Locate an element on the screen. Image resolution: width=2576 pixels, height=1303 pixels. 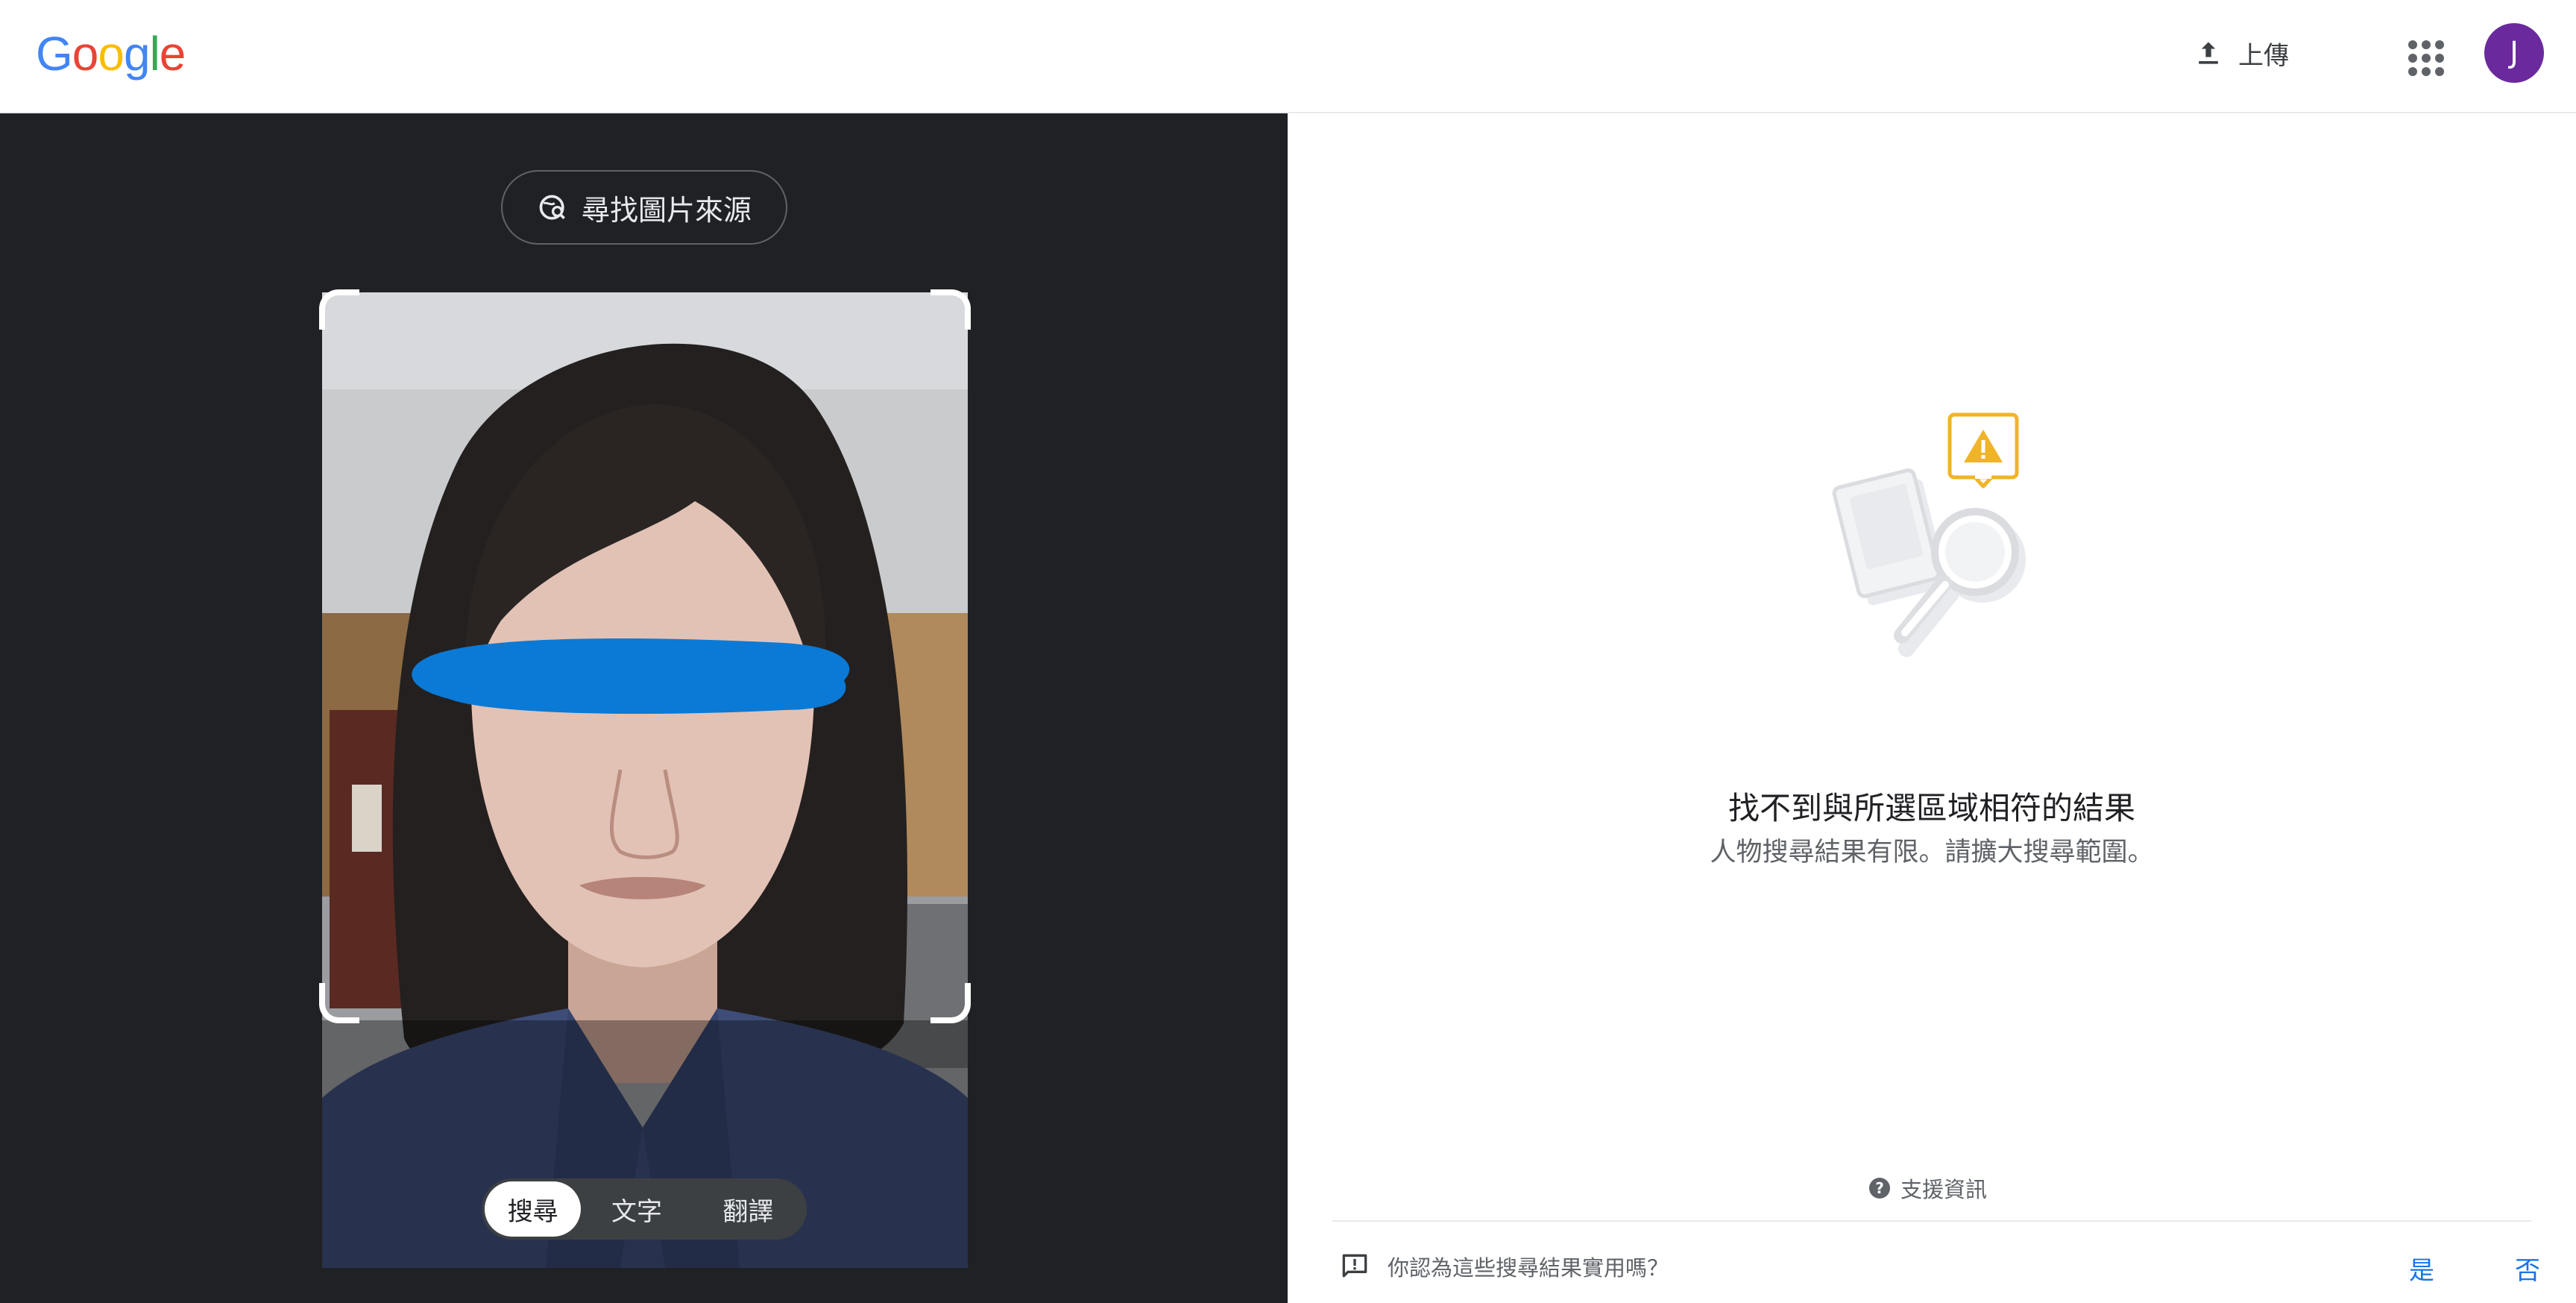
support-info-label: 支援資訊 is located at coordinates (1944, 1189).